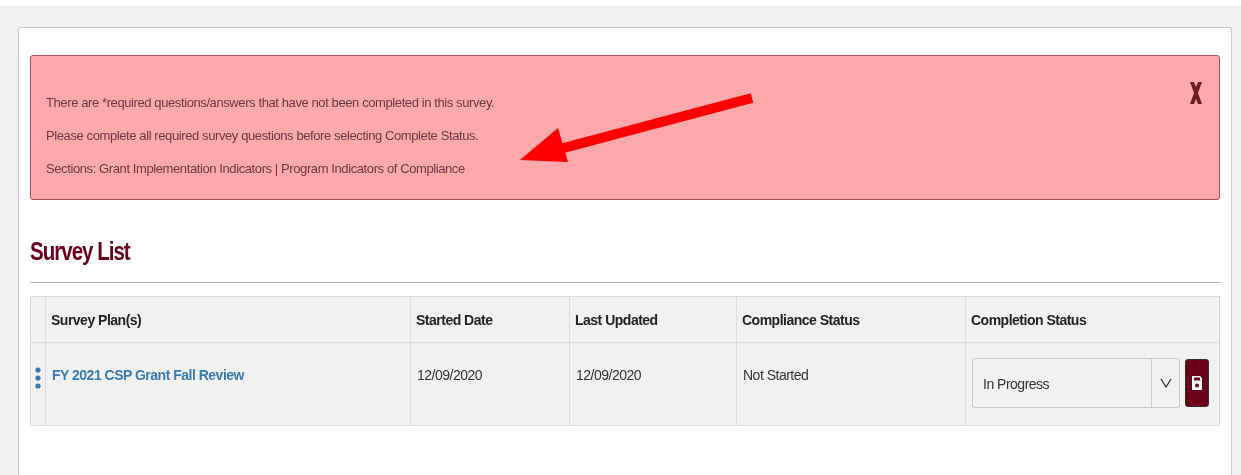 This screenshot has height=475, width=1241. What do you see at coordinates (616, 319) in the screenshot?
I see `column-header: Last Updated` at bounding box center [616, 319].